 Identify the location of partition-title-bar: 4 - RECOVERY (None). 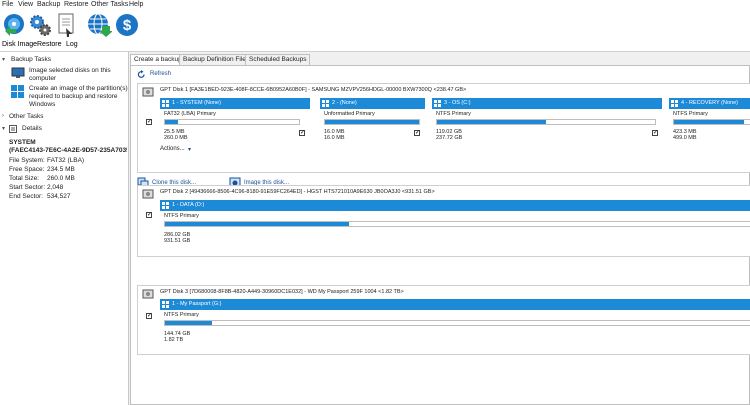
(709, 103).